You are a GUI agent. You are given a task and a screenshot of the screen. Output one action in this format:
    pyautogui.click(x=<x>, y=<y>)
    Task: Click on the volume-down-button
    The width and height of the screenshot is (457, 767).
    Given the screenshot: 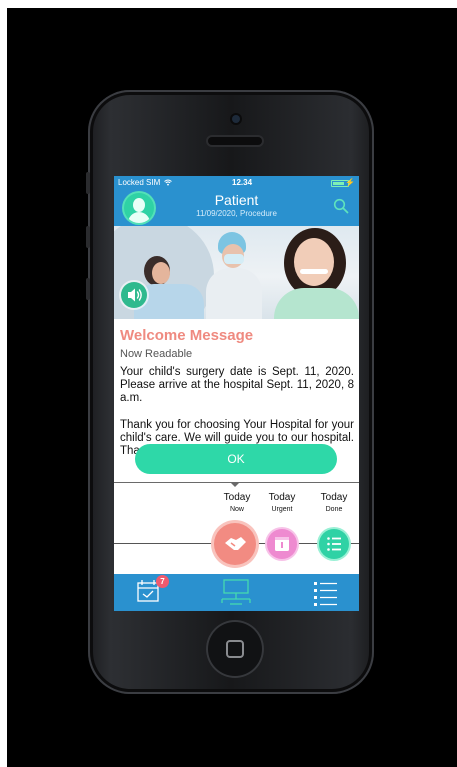 What is the action you would take?
    pyautogui.click(x=88, y=289)
    